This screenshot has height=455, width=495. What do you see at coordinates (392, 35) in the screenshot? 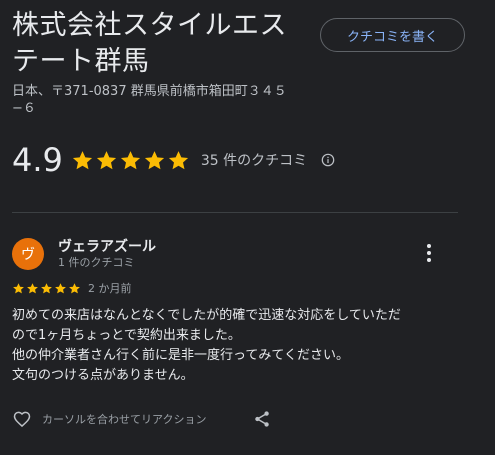
I see `write-review-button: クチコミを書く` at bounding box center [392, 35].